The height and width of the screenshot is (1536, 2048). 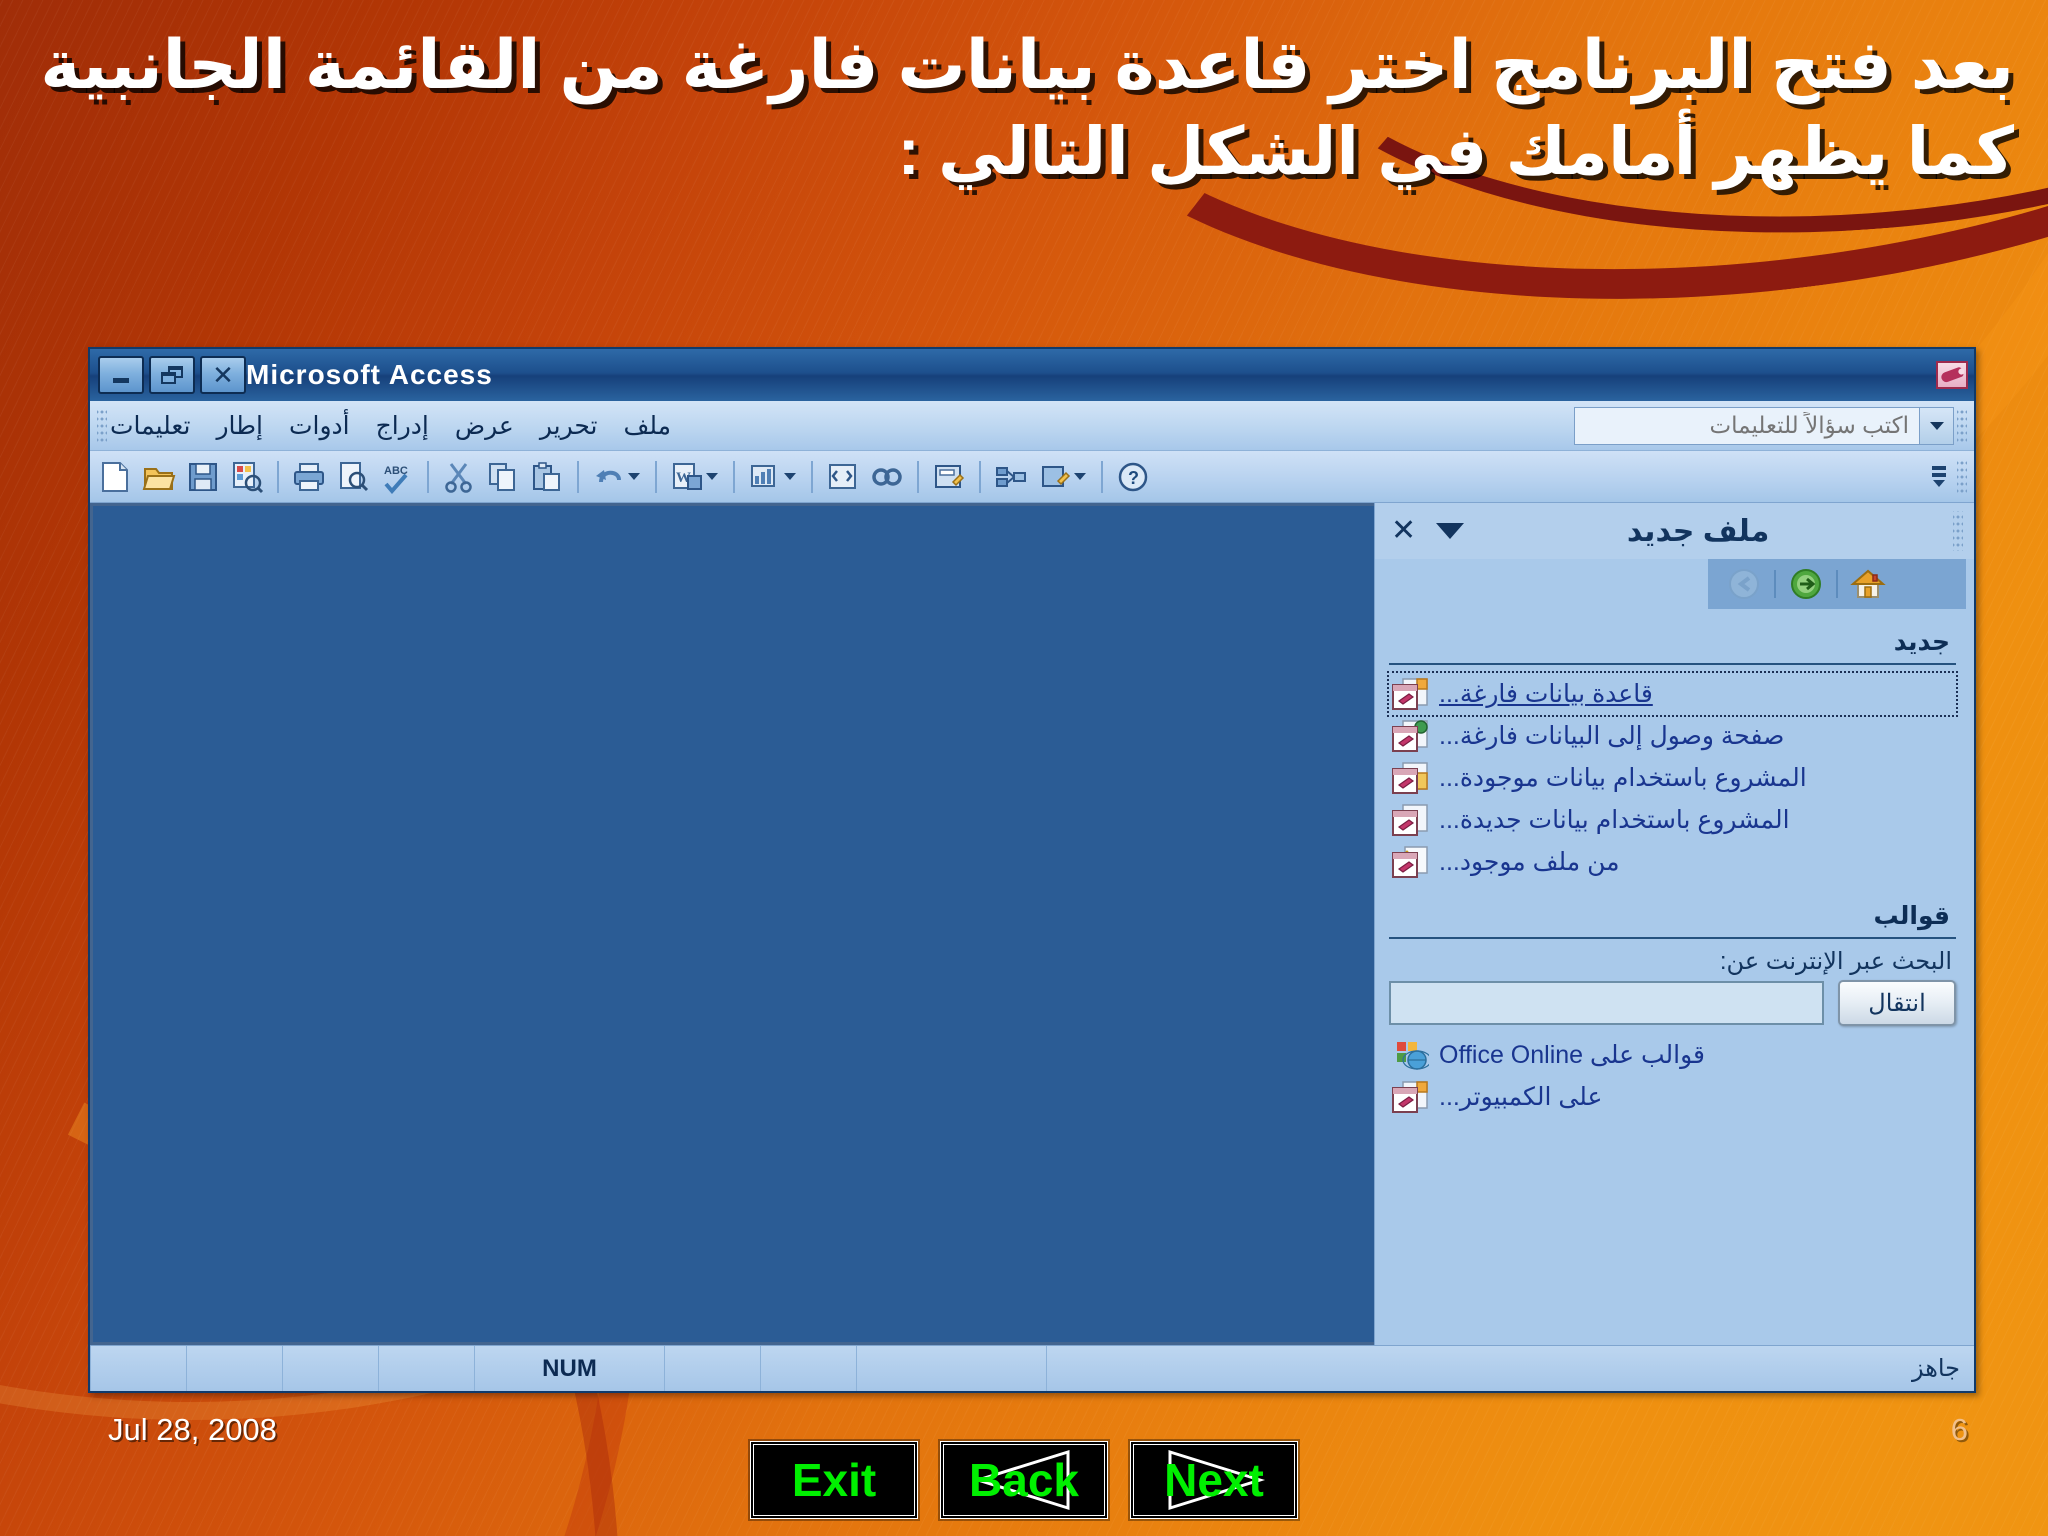 What do you see at coordinates (1606, 1003) in the screenshot?
I see `search-online-input` at bounding box center [1606, 1003].